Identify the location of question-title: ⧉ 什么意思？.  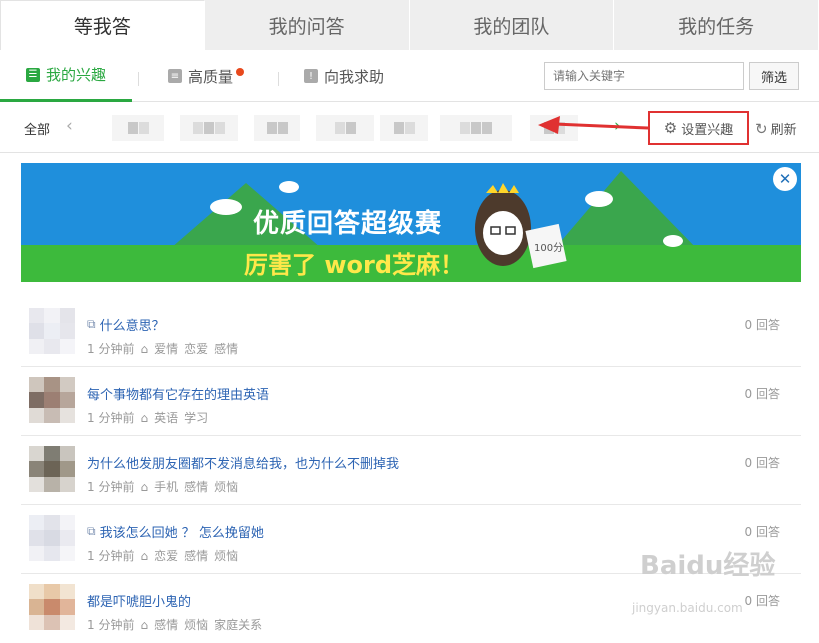
(126, 324).